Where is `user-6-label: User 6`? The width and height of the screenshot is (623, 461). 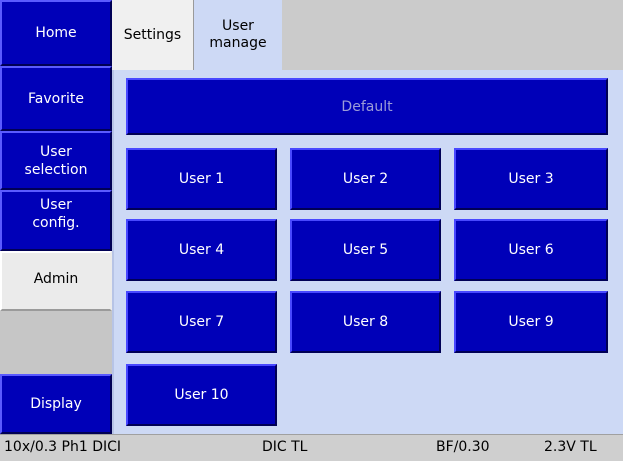 user-6-label: User 6 is located at coordinates (531, 250).